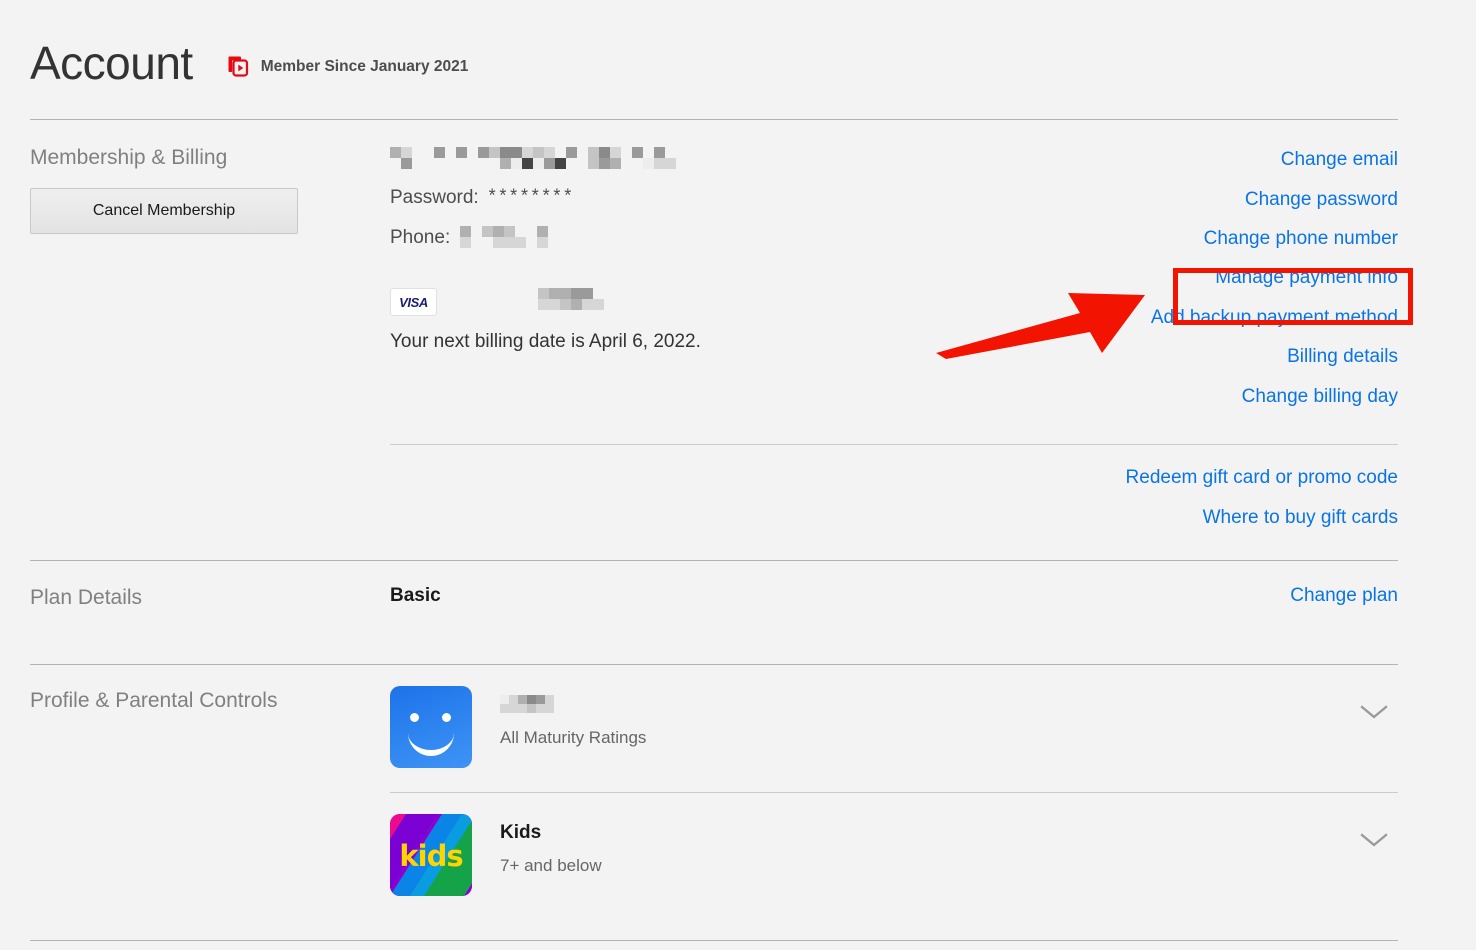 The image size is (1476, 950). Describe the element at coordinates (238, 67) in the screenshot. I see `netflix-profile-cards-icon` at that location.